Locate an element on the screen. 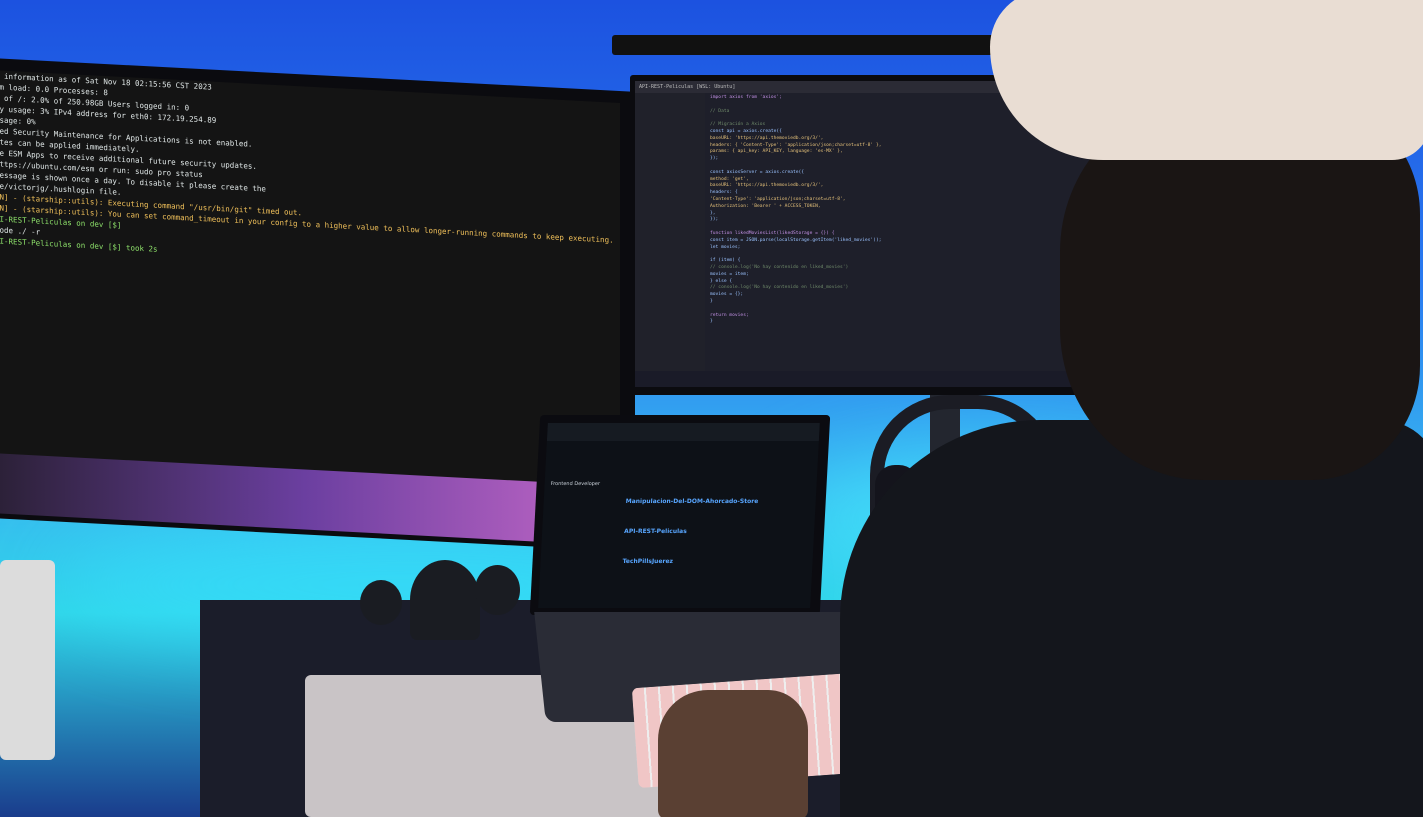 This screenshot has height=817, width=1423. figurine-left is located at coordinates (381, 602).